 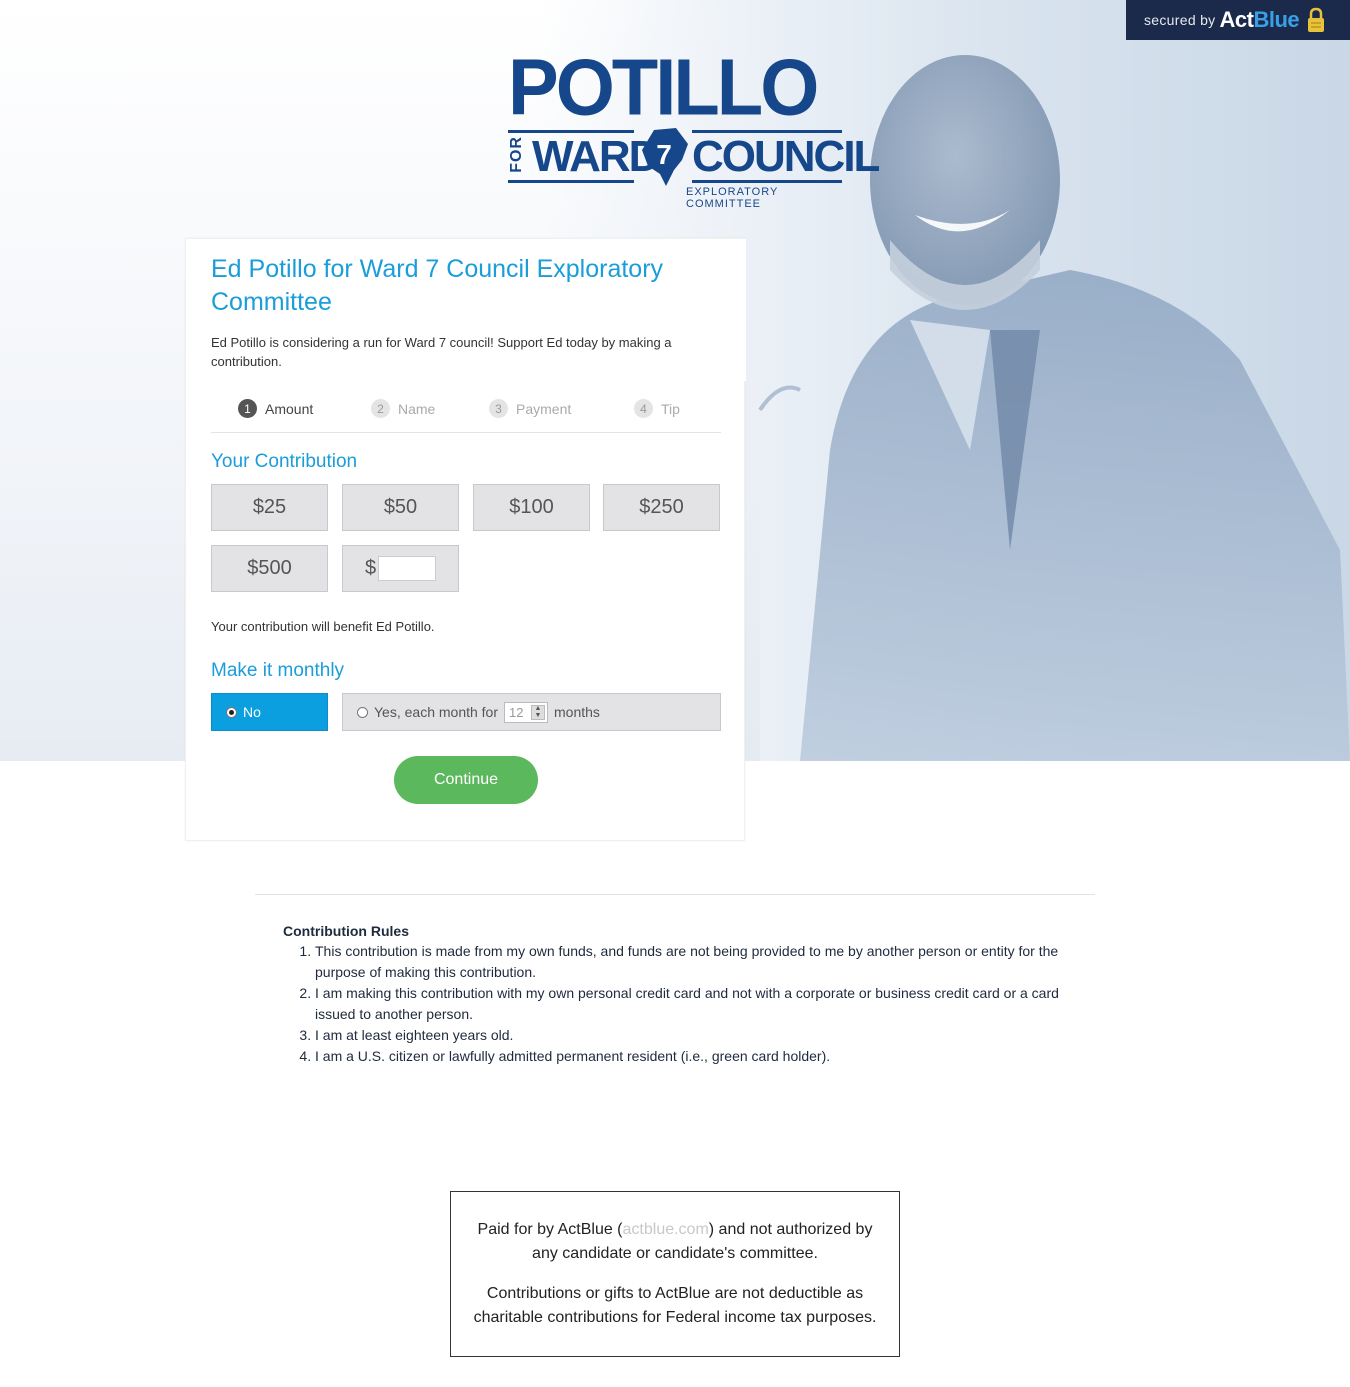 What do you see at coordinates (400, 507) in the screenshot?
I see `amount-button-50: $50` at bounding box center [400, 507].